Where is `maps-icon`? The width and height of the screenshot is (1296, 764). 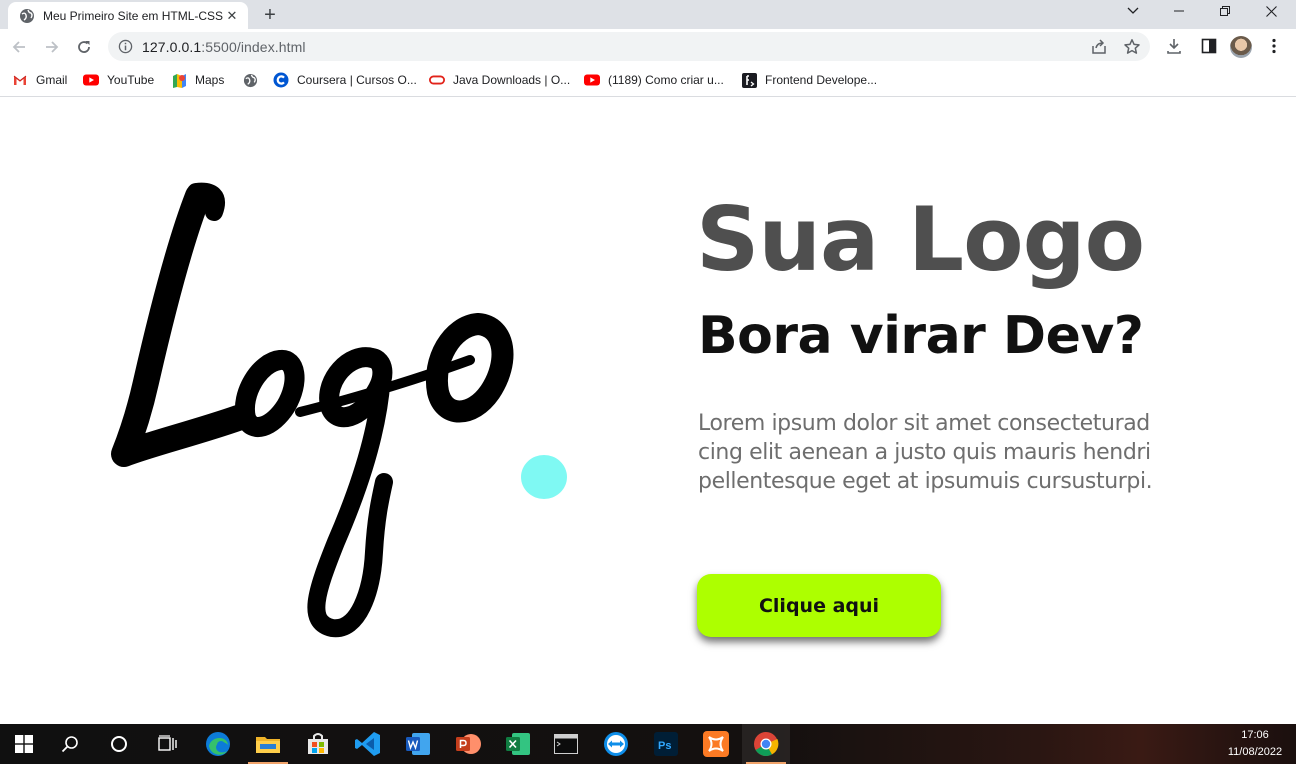
maps-icon is located at coordinates (179, 80).